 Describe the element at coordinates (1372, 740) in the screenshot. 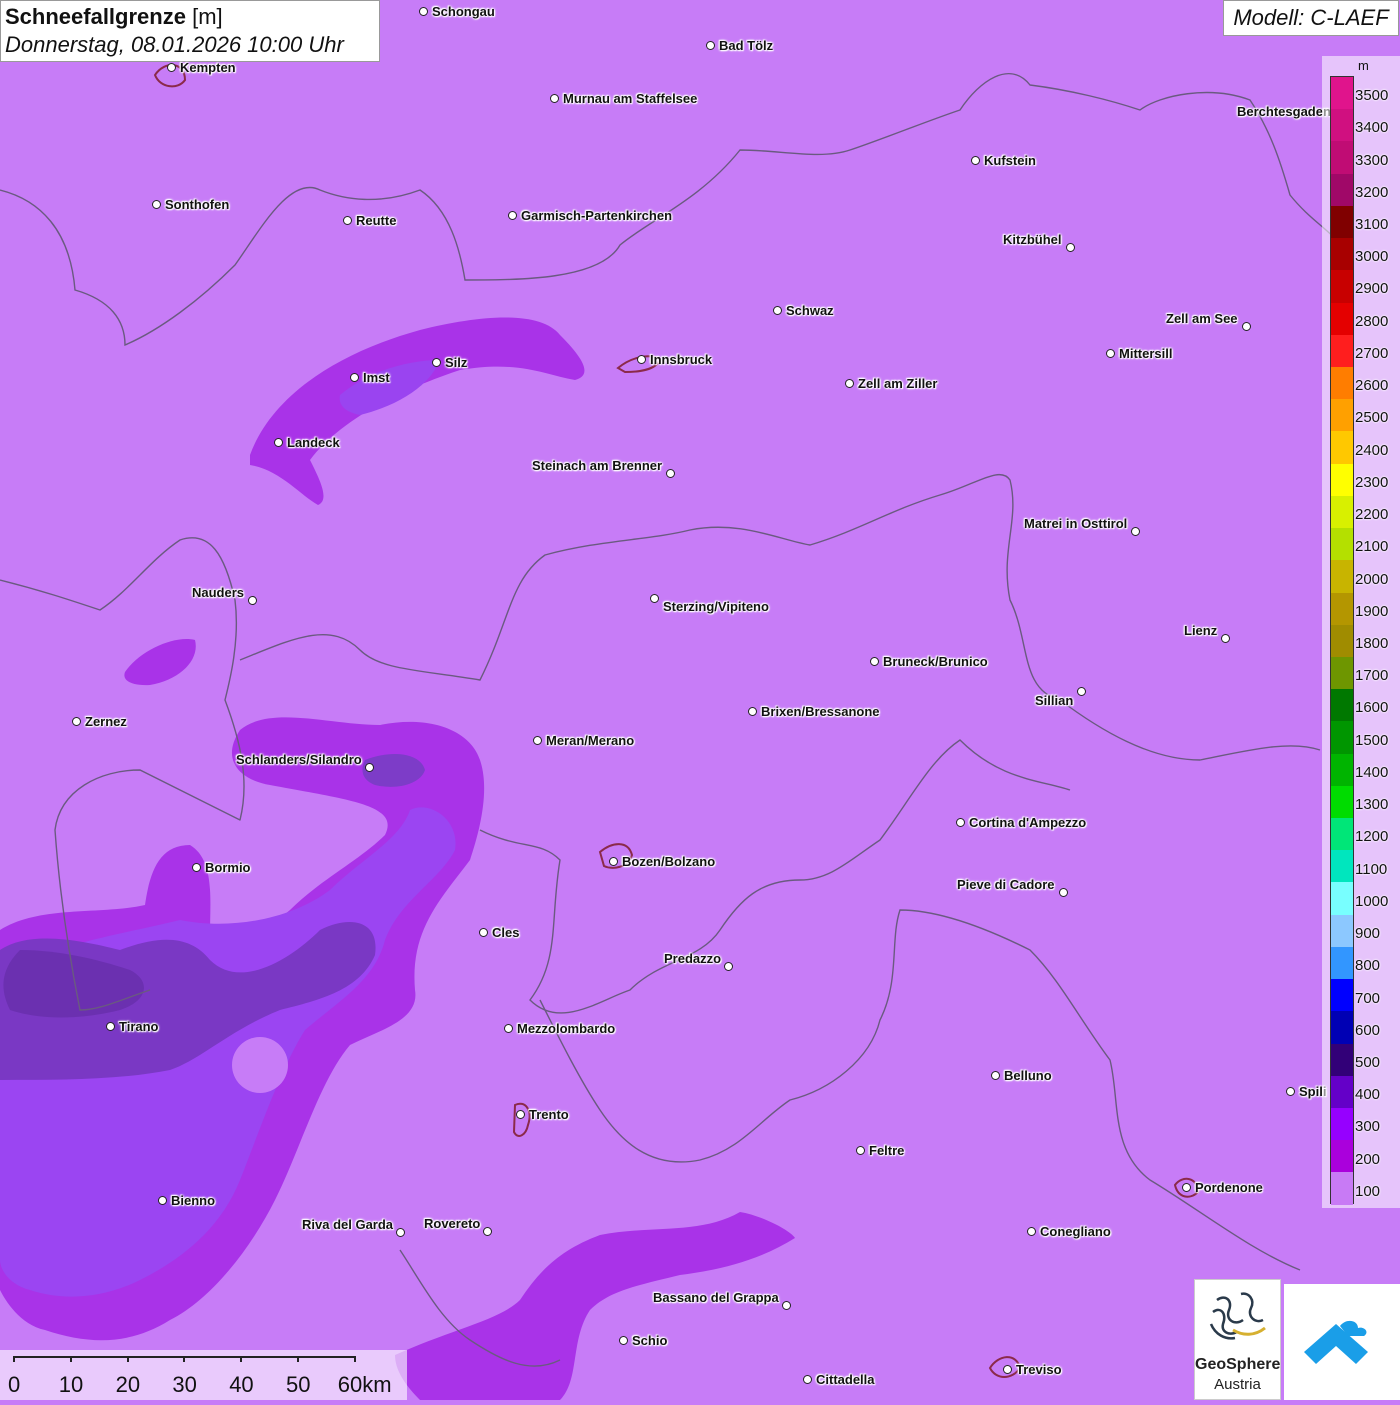

I see `legend-label: 1500` at that location.